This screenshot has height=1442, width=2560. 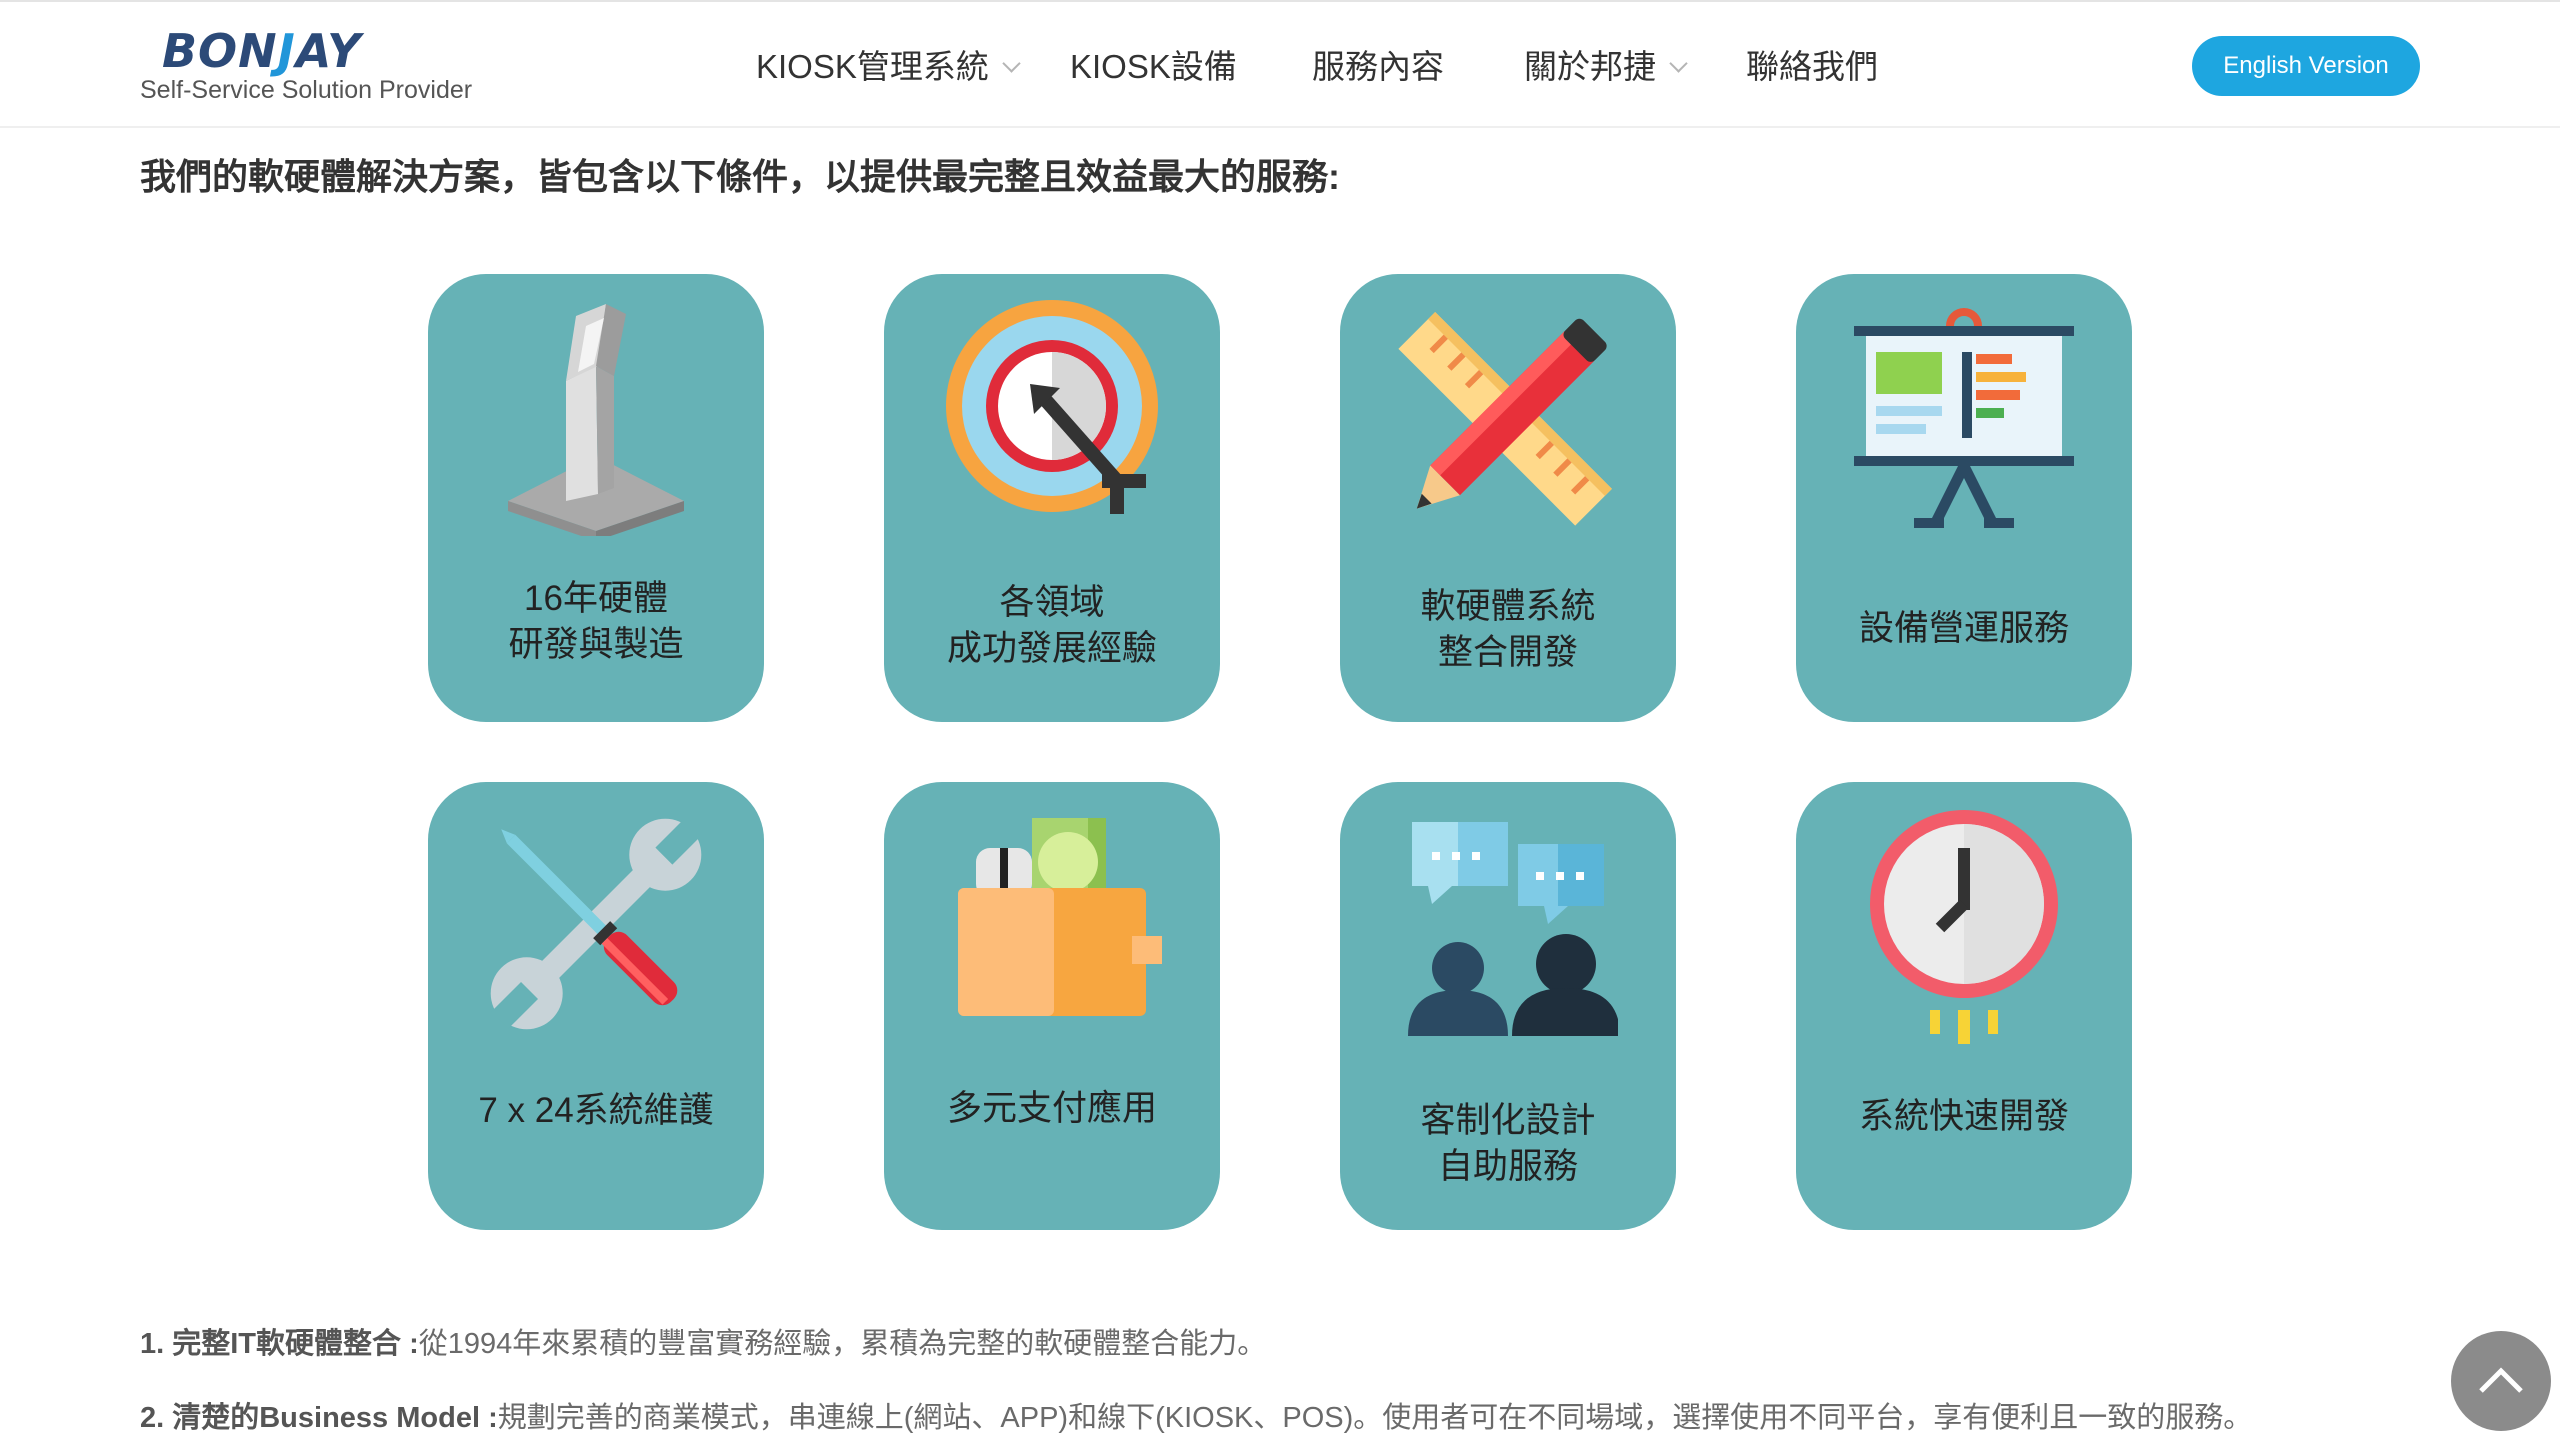 What do you see at coordinates (1508, 1143) in the screenshot?
I see `card-label: 客制化設計 自助服務` at bounding box center [1508, 1143].